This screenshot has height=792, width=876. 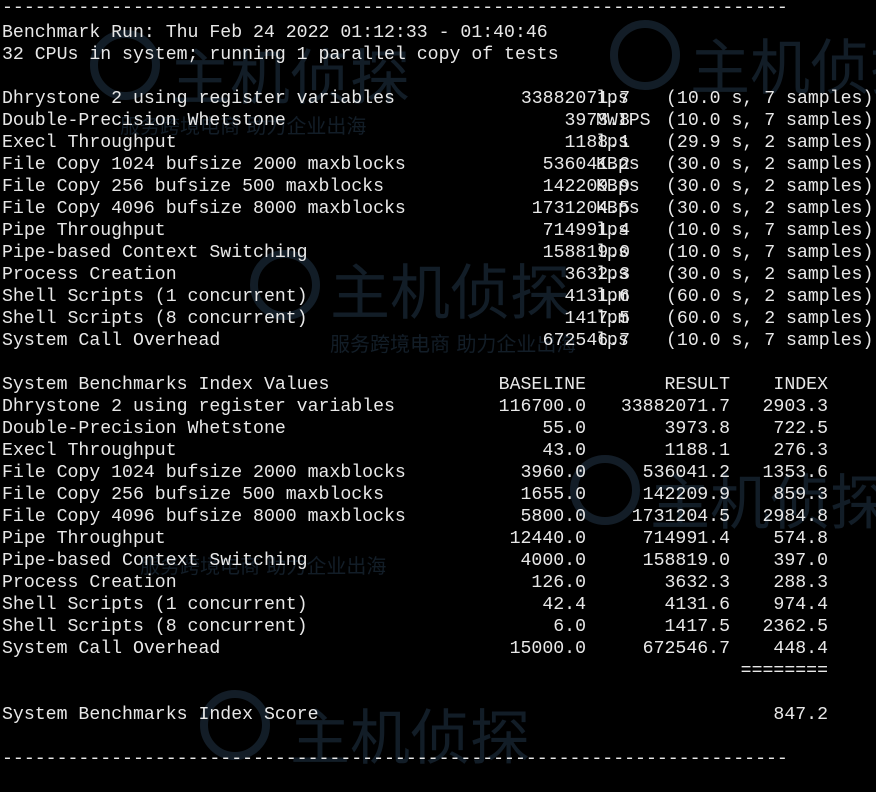 What do you see at coordinates (155, 605) in the screenshot?
I see `index-name: Shell Scripts (1 concurrent)` at bounding box center [155, 605].